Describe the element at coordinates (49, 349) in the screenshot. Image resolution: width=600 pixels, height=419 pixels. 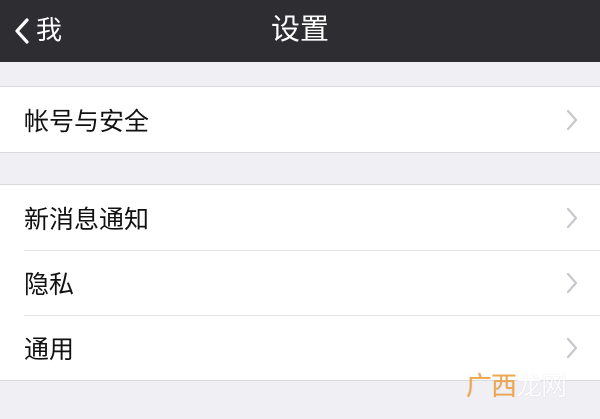
I see `settings-item-label: 通用` at that location.